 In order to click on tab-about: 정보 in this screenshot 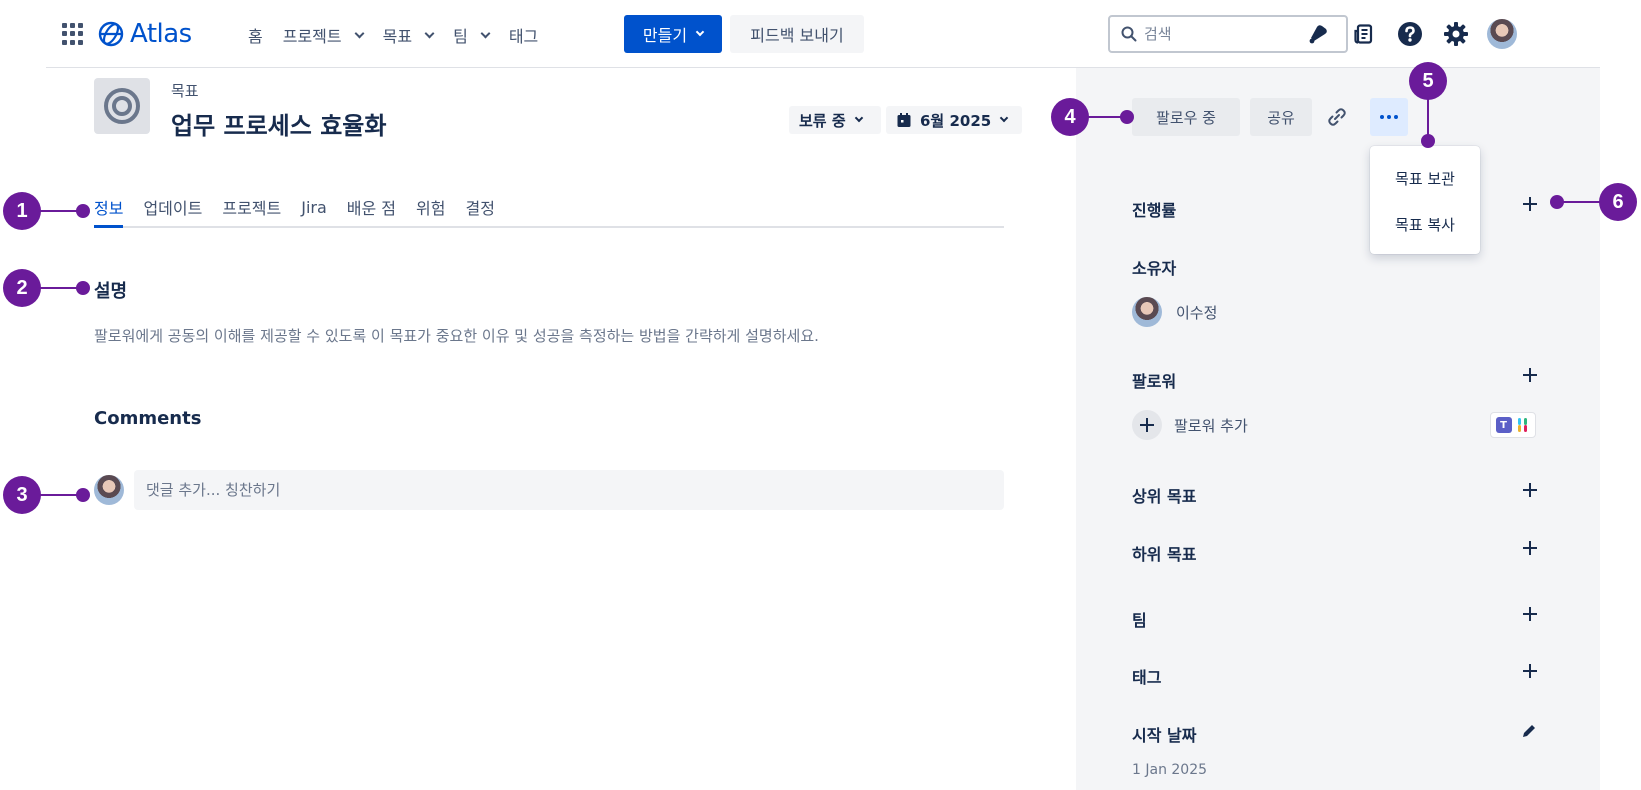, I will do `click(108, 209)`.